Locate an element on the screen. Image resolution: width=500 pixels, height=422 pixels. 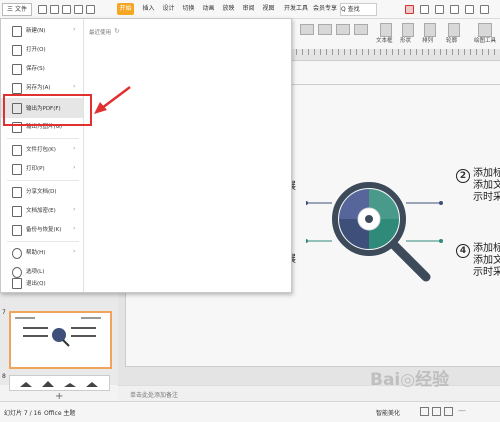
arrange-button: 排列 is located at coordinates (427, 40).